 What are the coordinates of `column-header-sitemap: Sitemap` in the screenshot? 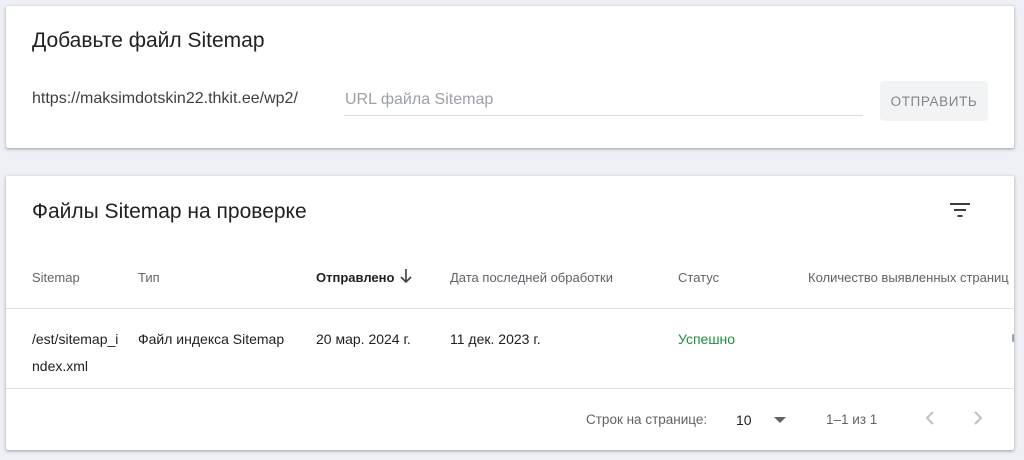 It's located at (56, 277).